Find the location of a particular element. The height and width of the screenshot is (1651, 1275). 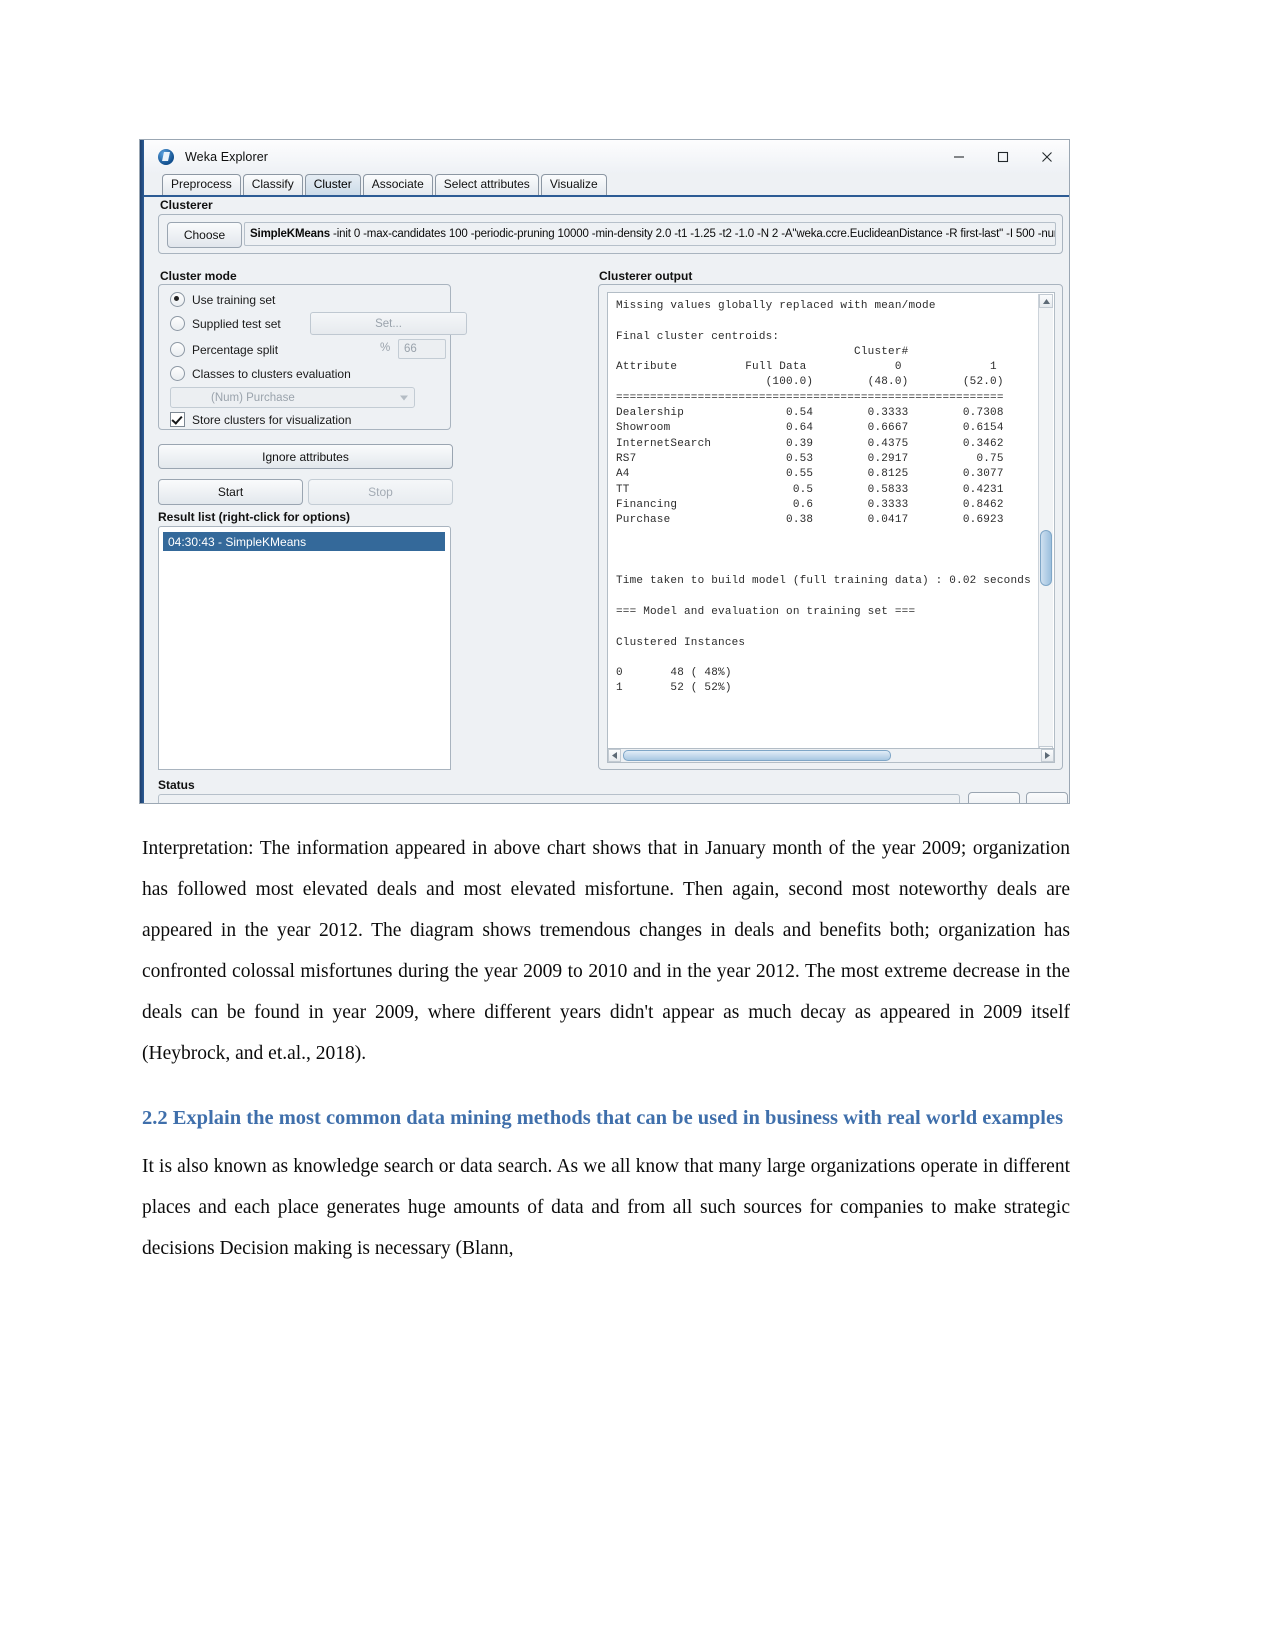

radio-label-percentage-split: Percentage split is located at coordinates (235, 349).